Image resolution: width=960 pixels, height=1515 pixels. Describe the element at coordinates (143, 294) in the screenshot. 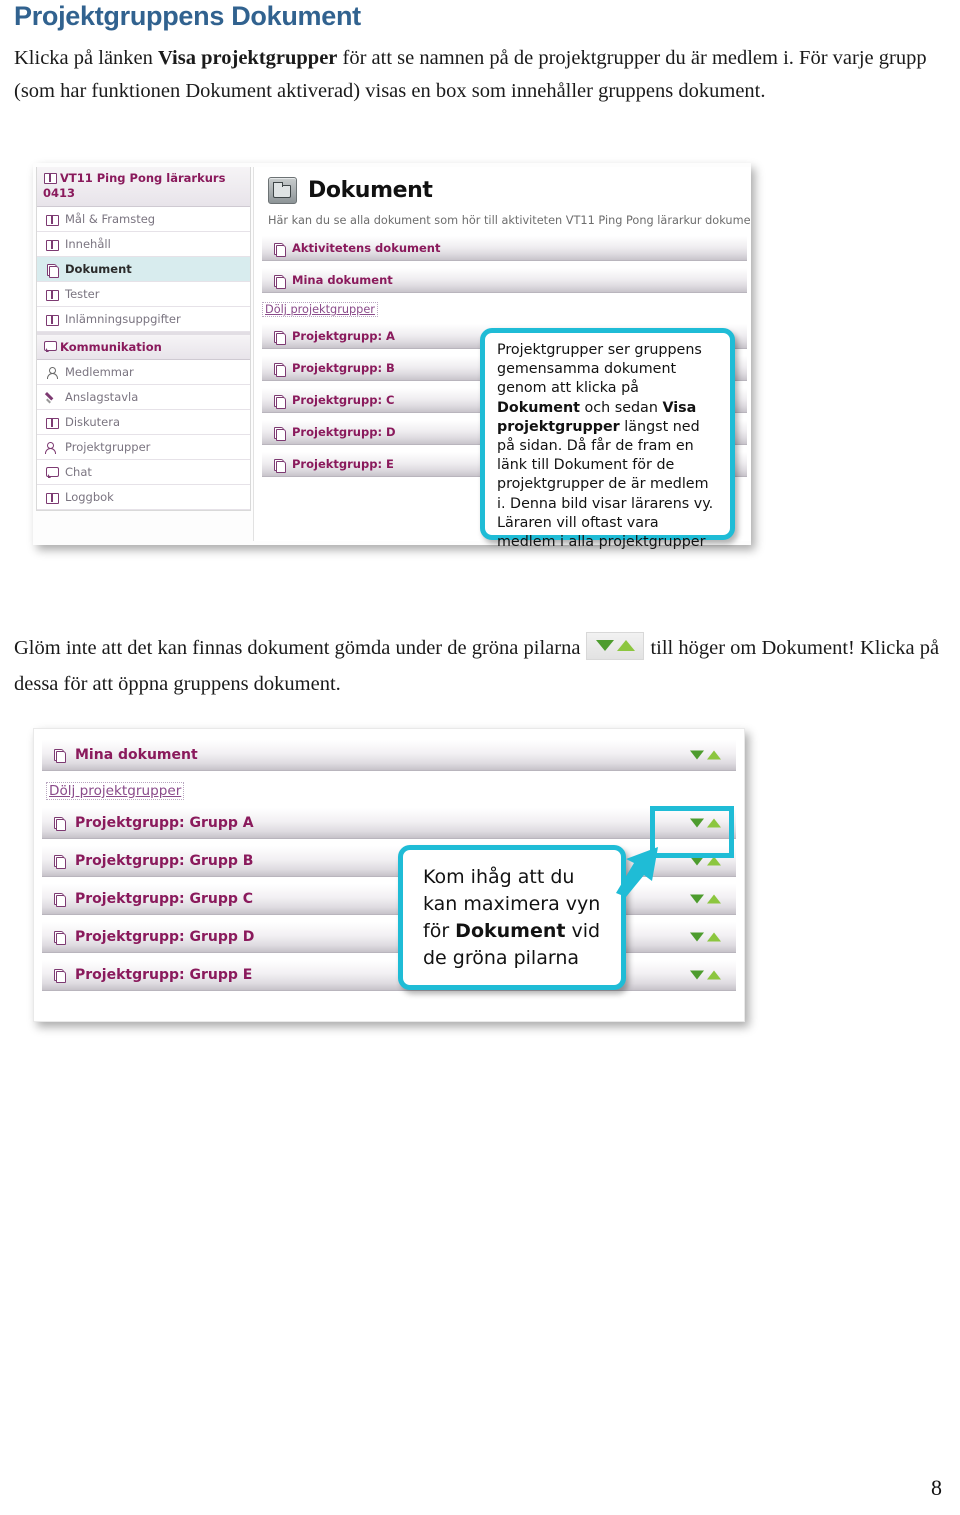

I see `sidebar-item-tester: Tester` at that location.